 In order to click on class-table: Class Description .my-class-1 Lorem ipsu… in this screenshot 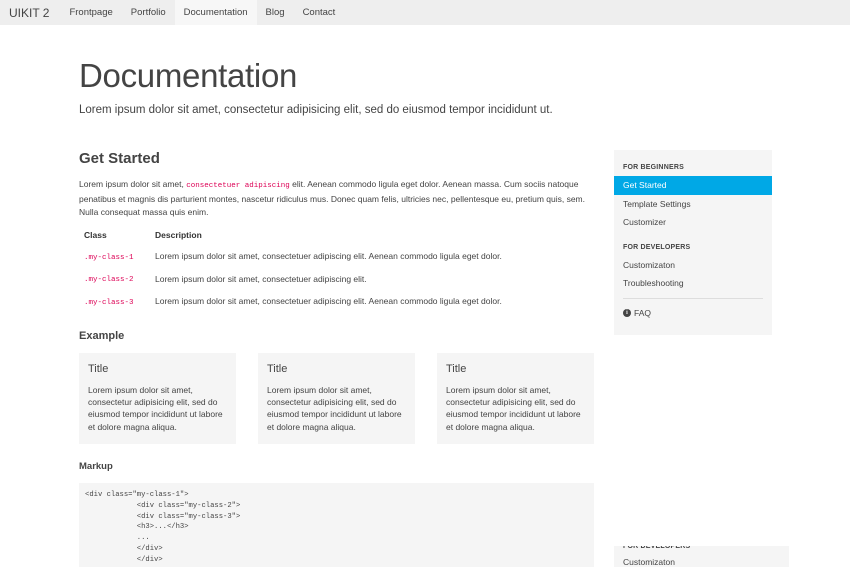, I will do `click(336, 269)`.